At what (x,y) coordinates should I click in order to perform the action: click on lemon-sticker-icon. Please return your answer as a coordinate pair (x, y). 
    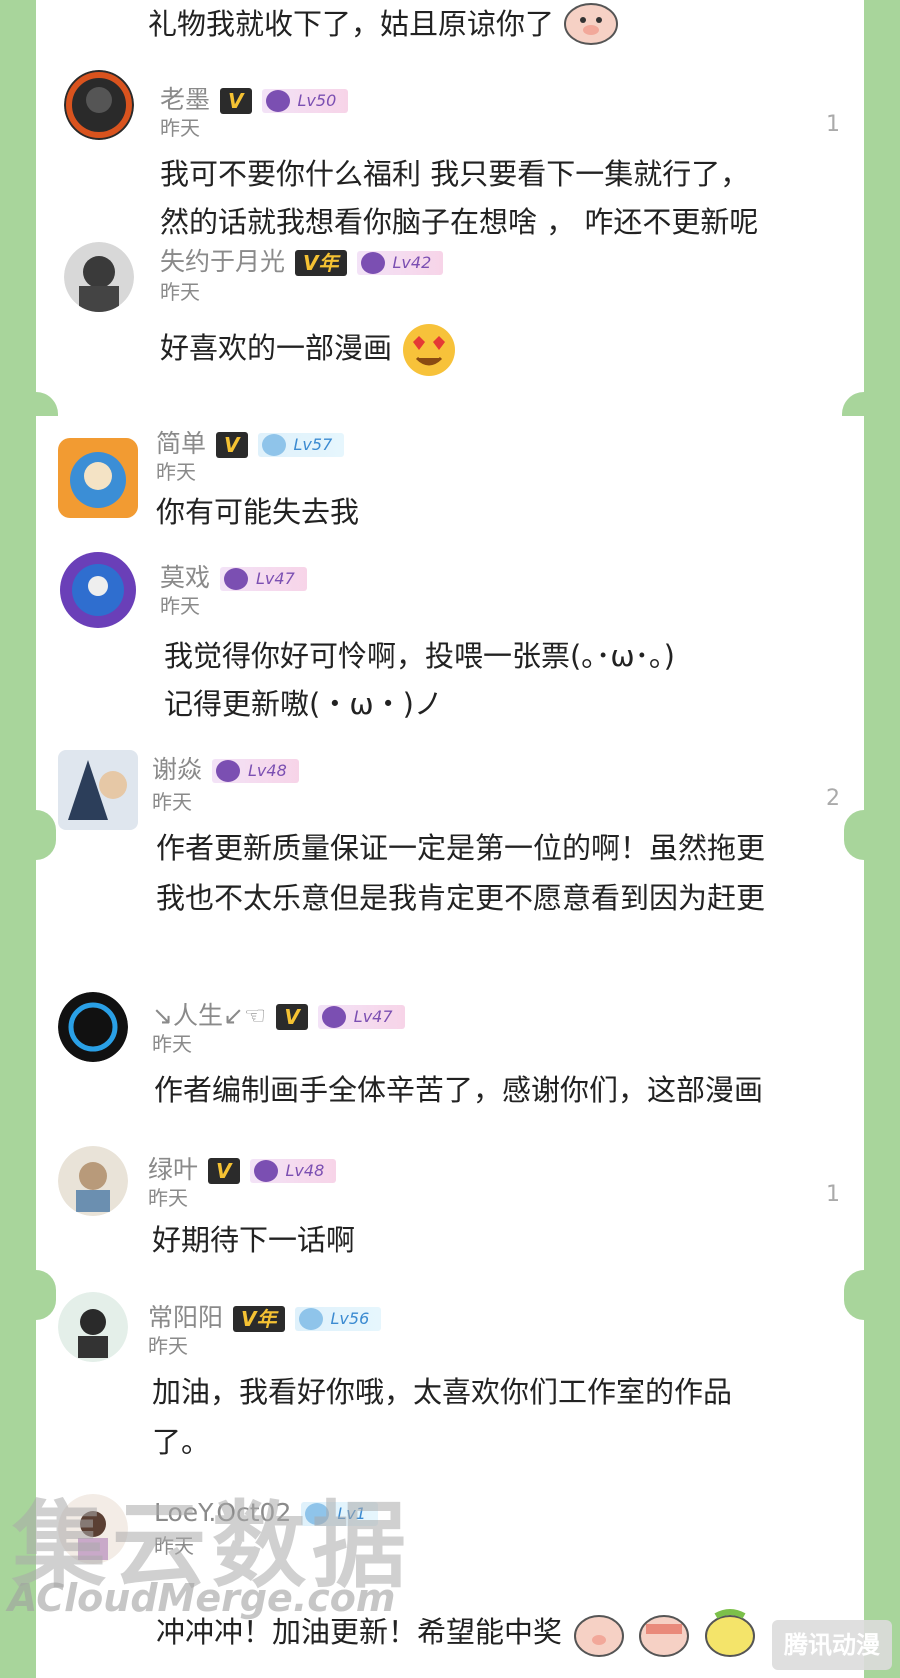
    Looking at the image, I should click on (729, 1633).